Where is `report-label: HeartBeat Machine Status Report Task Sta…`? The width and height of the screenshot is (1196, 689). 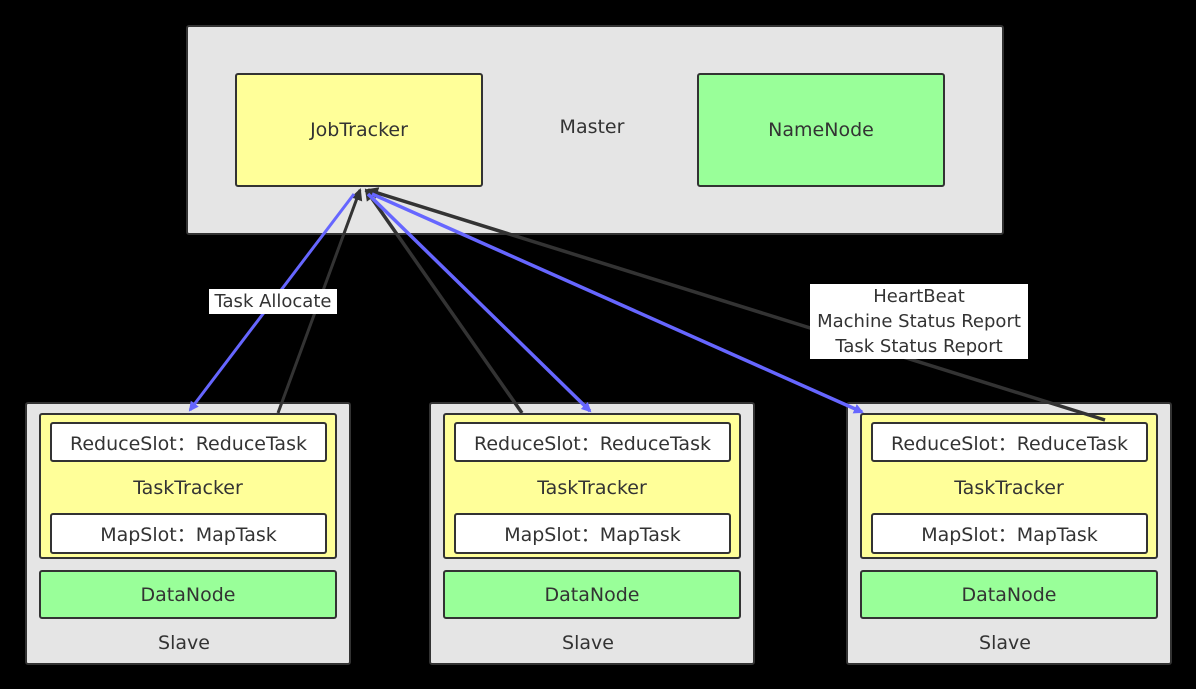 report-label: HeartBeat Machine Status Report Task Sta… is located at coordinates (919, 321).